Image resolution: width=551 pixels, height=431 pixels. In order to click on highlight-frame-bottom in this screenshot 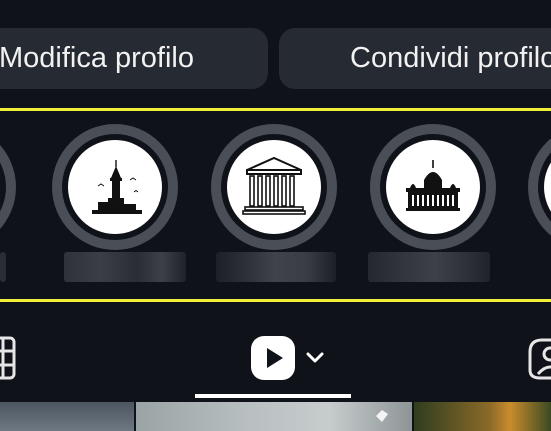, I will do `click(275, 300)`.